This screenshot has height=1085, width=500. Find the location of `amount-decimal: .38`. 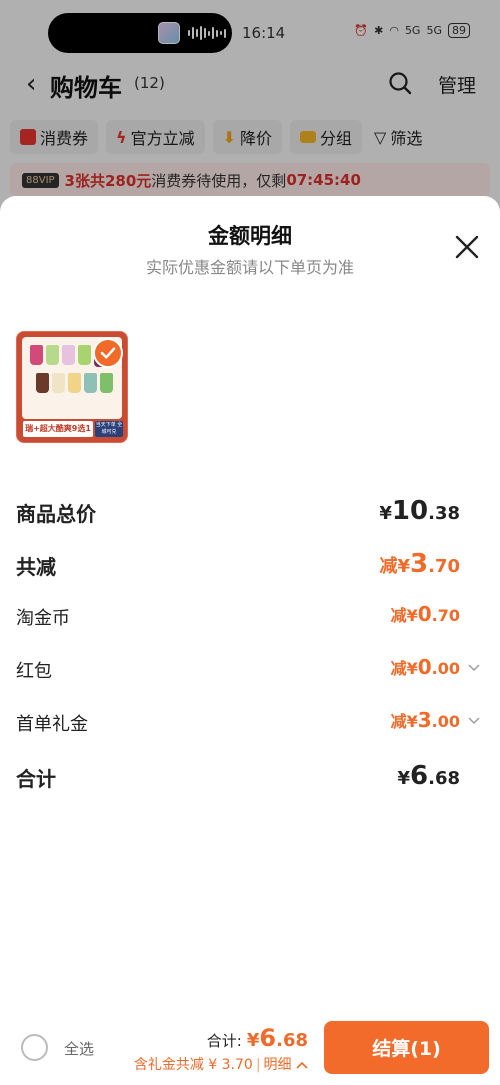

amount-decimal: .38 is located at coordinates (444, 513).